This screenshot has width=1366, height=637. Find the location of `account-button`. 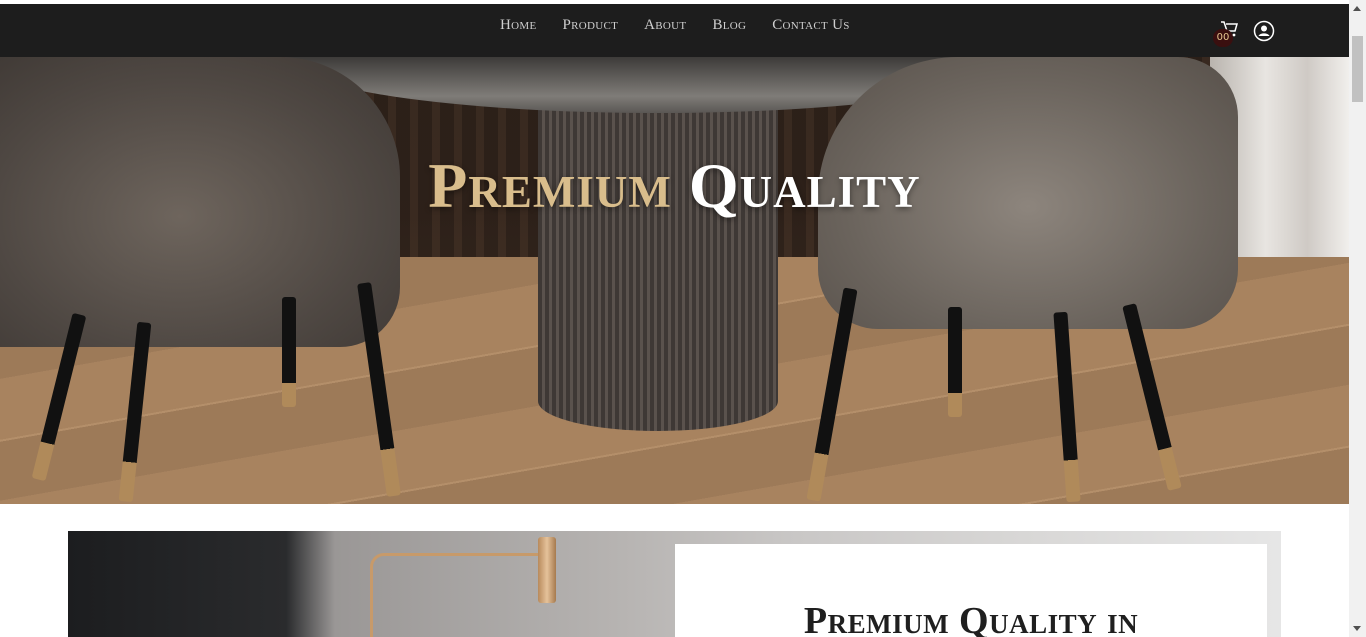

account-button is located at coordinates (1264, 31).